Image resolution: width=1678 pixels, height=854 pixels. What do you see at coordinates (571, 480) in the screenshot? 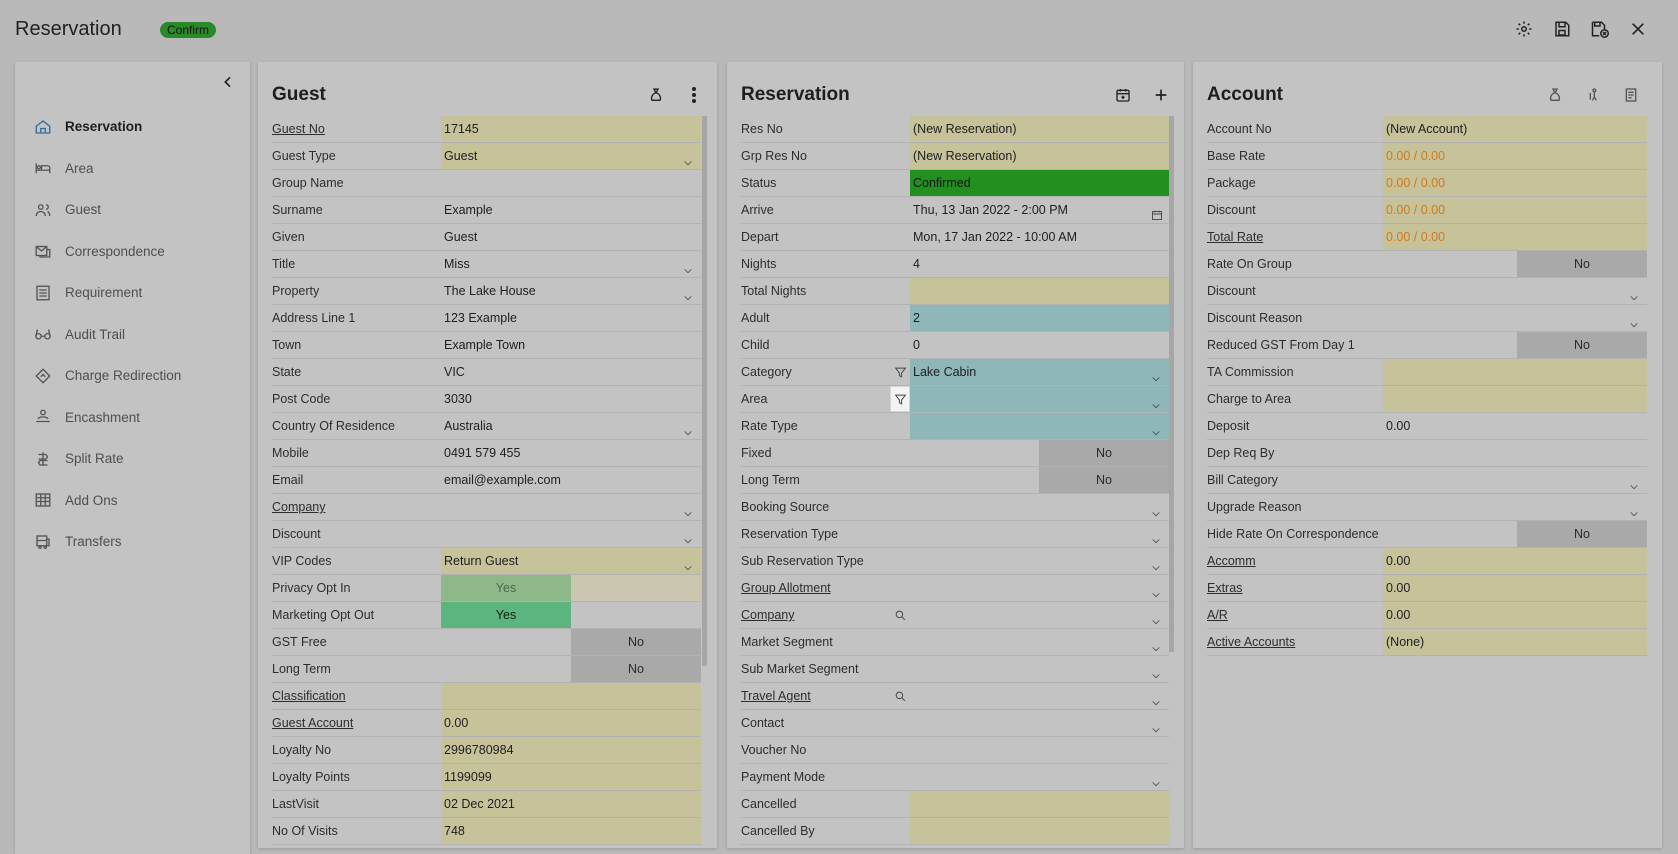
I see `field-value-email: email@example.com` at bounding box center [571, 480].